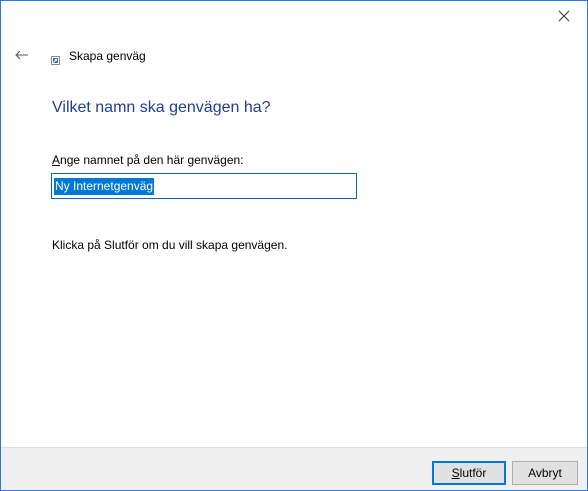  What do you see at coordinates (294, 56) in the screenshot?
I see `wizard-header: Skapa genväg` at bounding box center [294, 56].